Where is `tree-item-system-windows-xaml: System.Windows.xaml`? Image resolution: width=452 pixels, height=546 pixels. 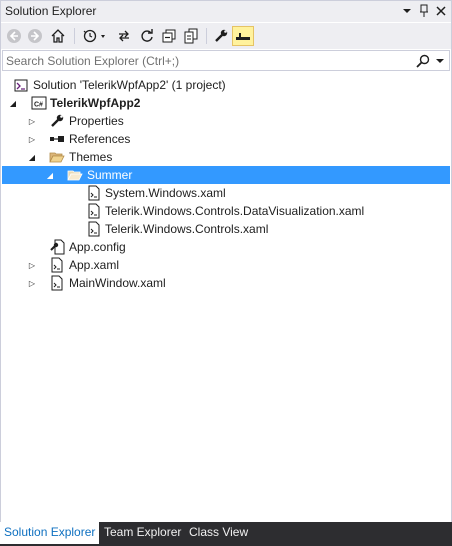 tree-item-system-windows-xaml: System.Windows.xaml is located at coordinates (226, 193).